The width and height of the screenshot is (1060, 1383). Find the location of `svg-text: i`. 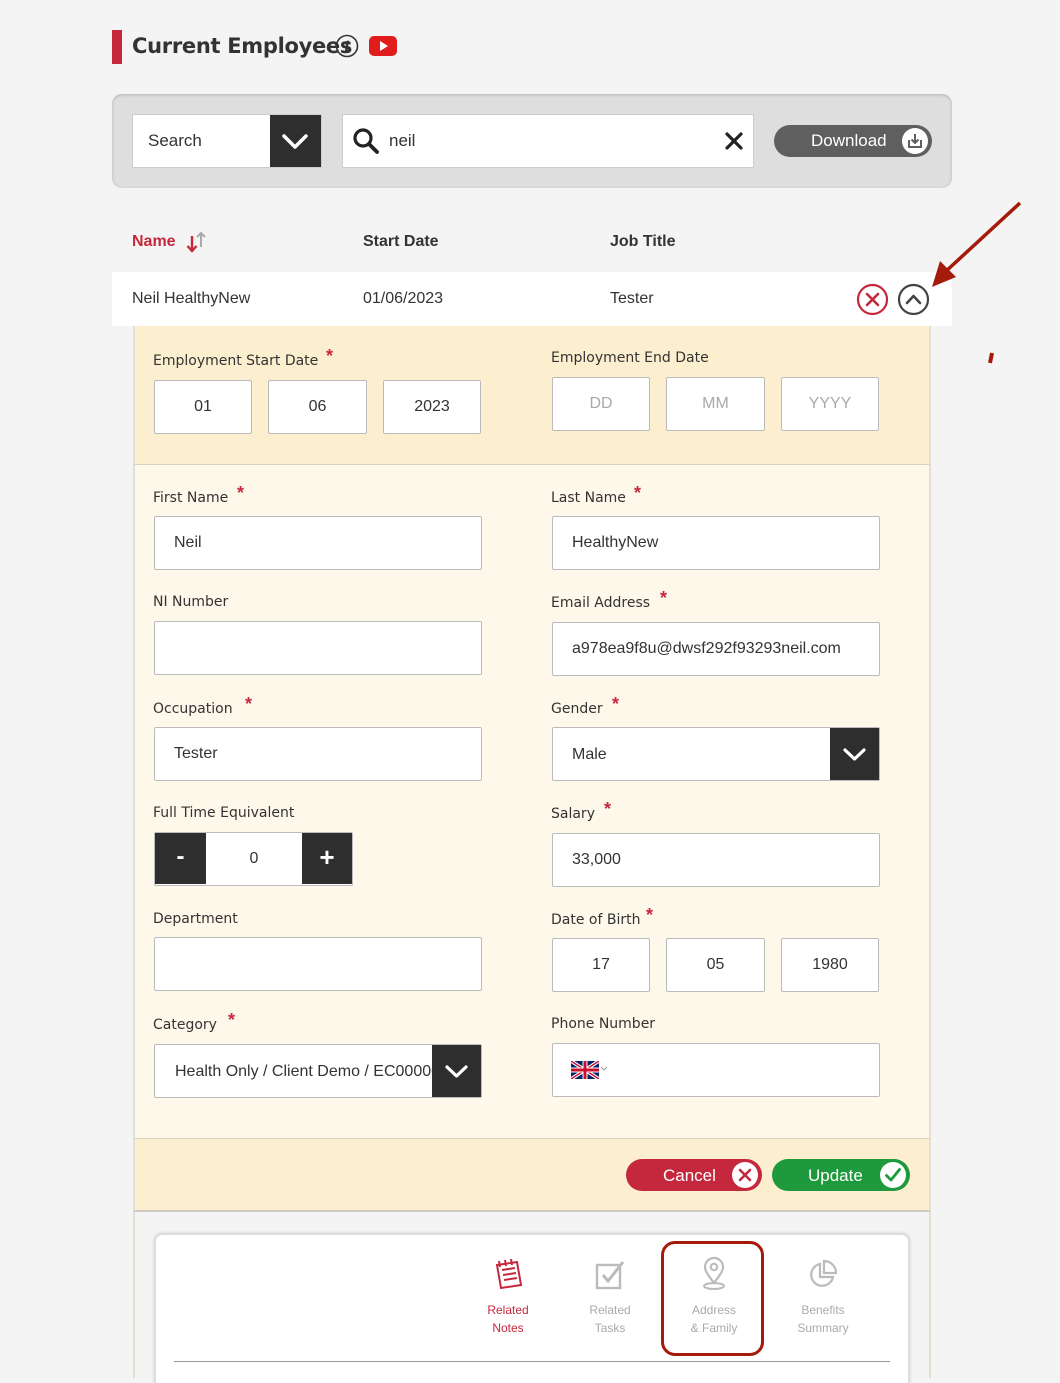

svg-text: i is located at coordinates (346, 47).